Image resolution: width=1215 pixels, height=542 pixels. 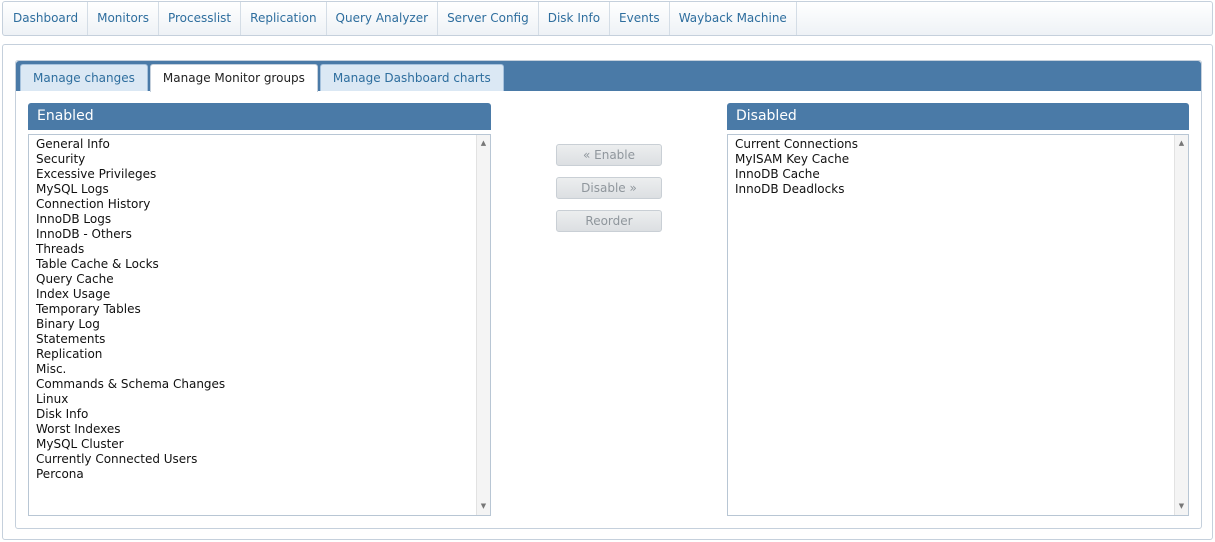 What do you see at coordinates (263, 249) in the screenshot?
I see `list-item: Threads` at bounding box center [263, 249].